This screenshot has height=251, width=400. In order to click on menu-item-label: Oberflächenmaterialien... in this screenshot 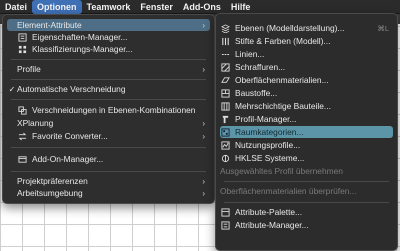, I will do `click(282, 80)`.